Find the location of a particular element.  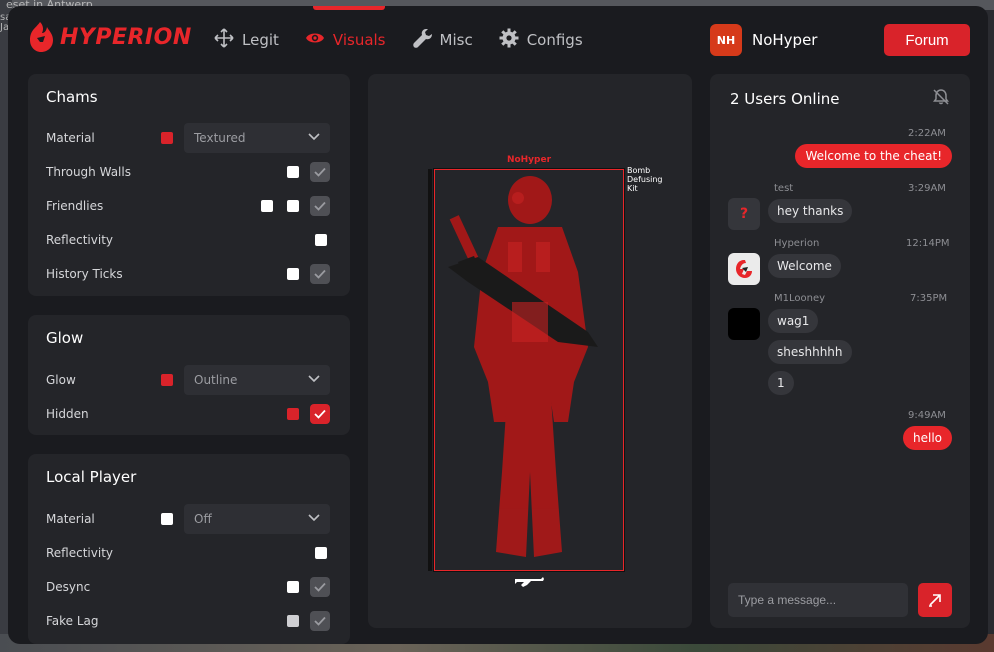

esp-player-name: NoHyper is located at coordinates (529, 160).